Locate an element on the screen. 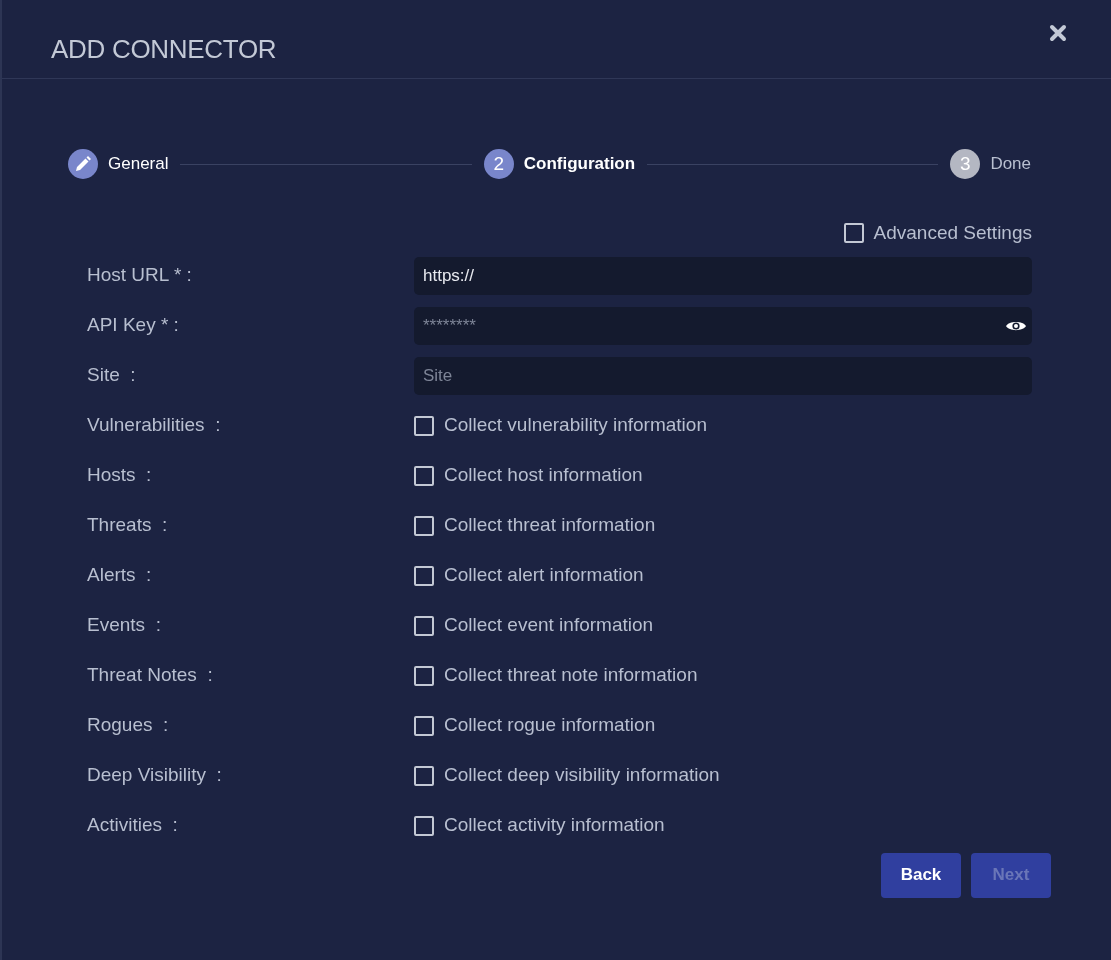  checkbox-label: Collect threat note information is located at coordinates (571, 675).